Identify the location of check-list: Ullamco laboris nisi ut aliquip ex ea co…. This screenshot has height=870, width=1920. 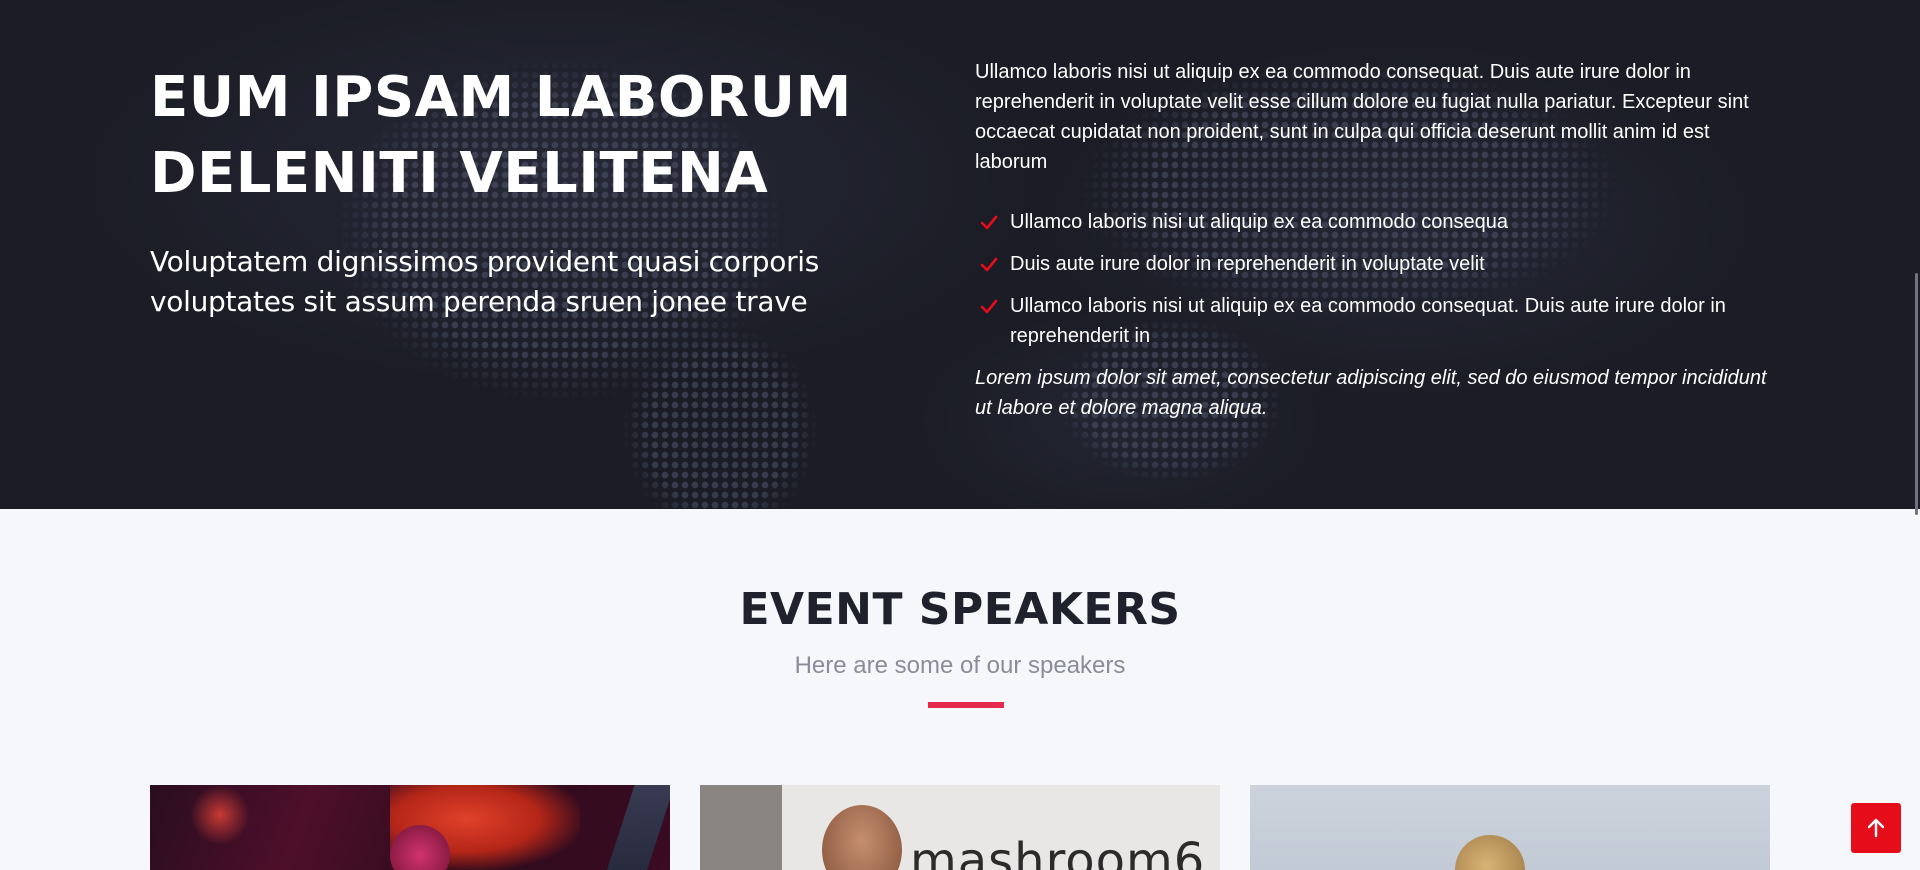
(1375, 279).